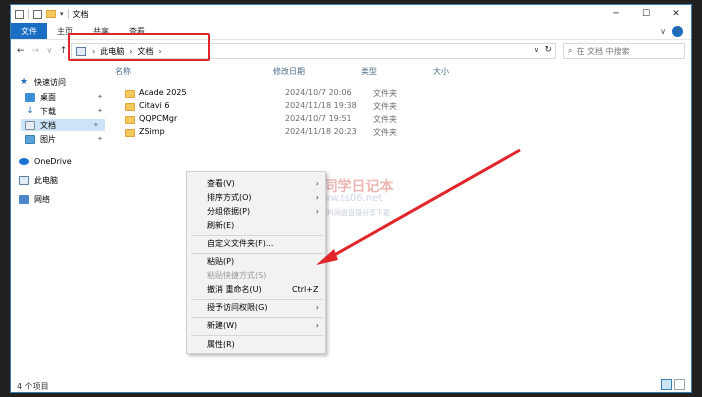 This screenshot has width=702, height=397. What do you see at coordinates (327, 257) in the screenshot?
I see `annotation-arrow-head` at bounding box center [327, 257].